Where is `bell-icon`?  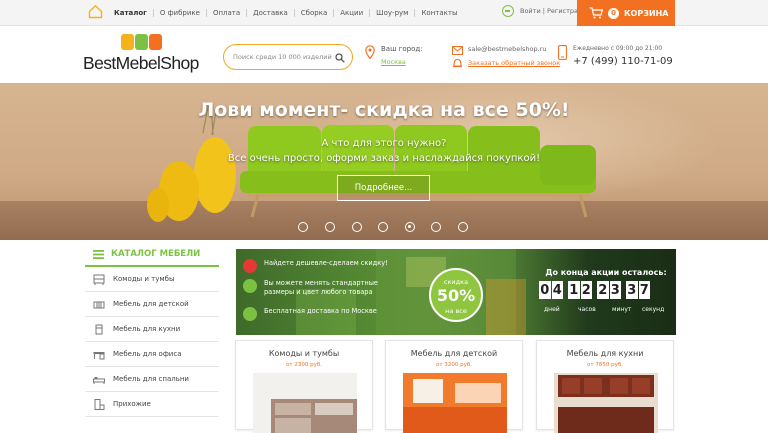
bell-icon is located at coordinates (457, 63).